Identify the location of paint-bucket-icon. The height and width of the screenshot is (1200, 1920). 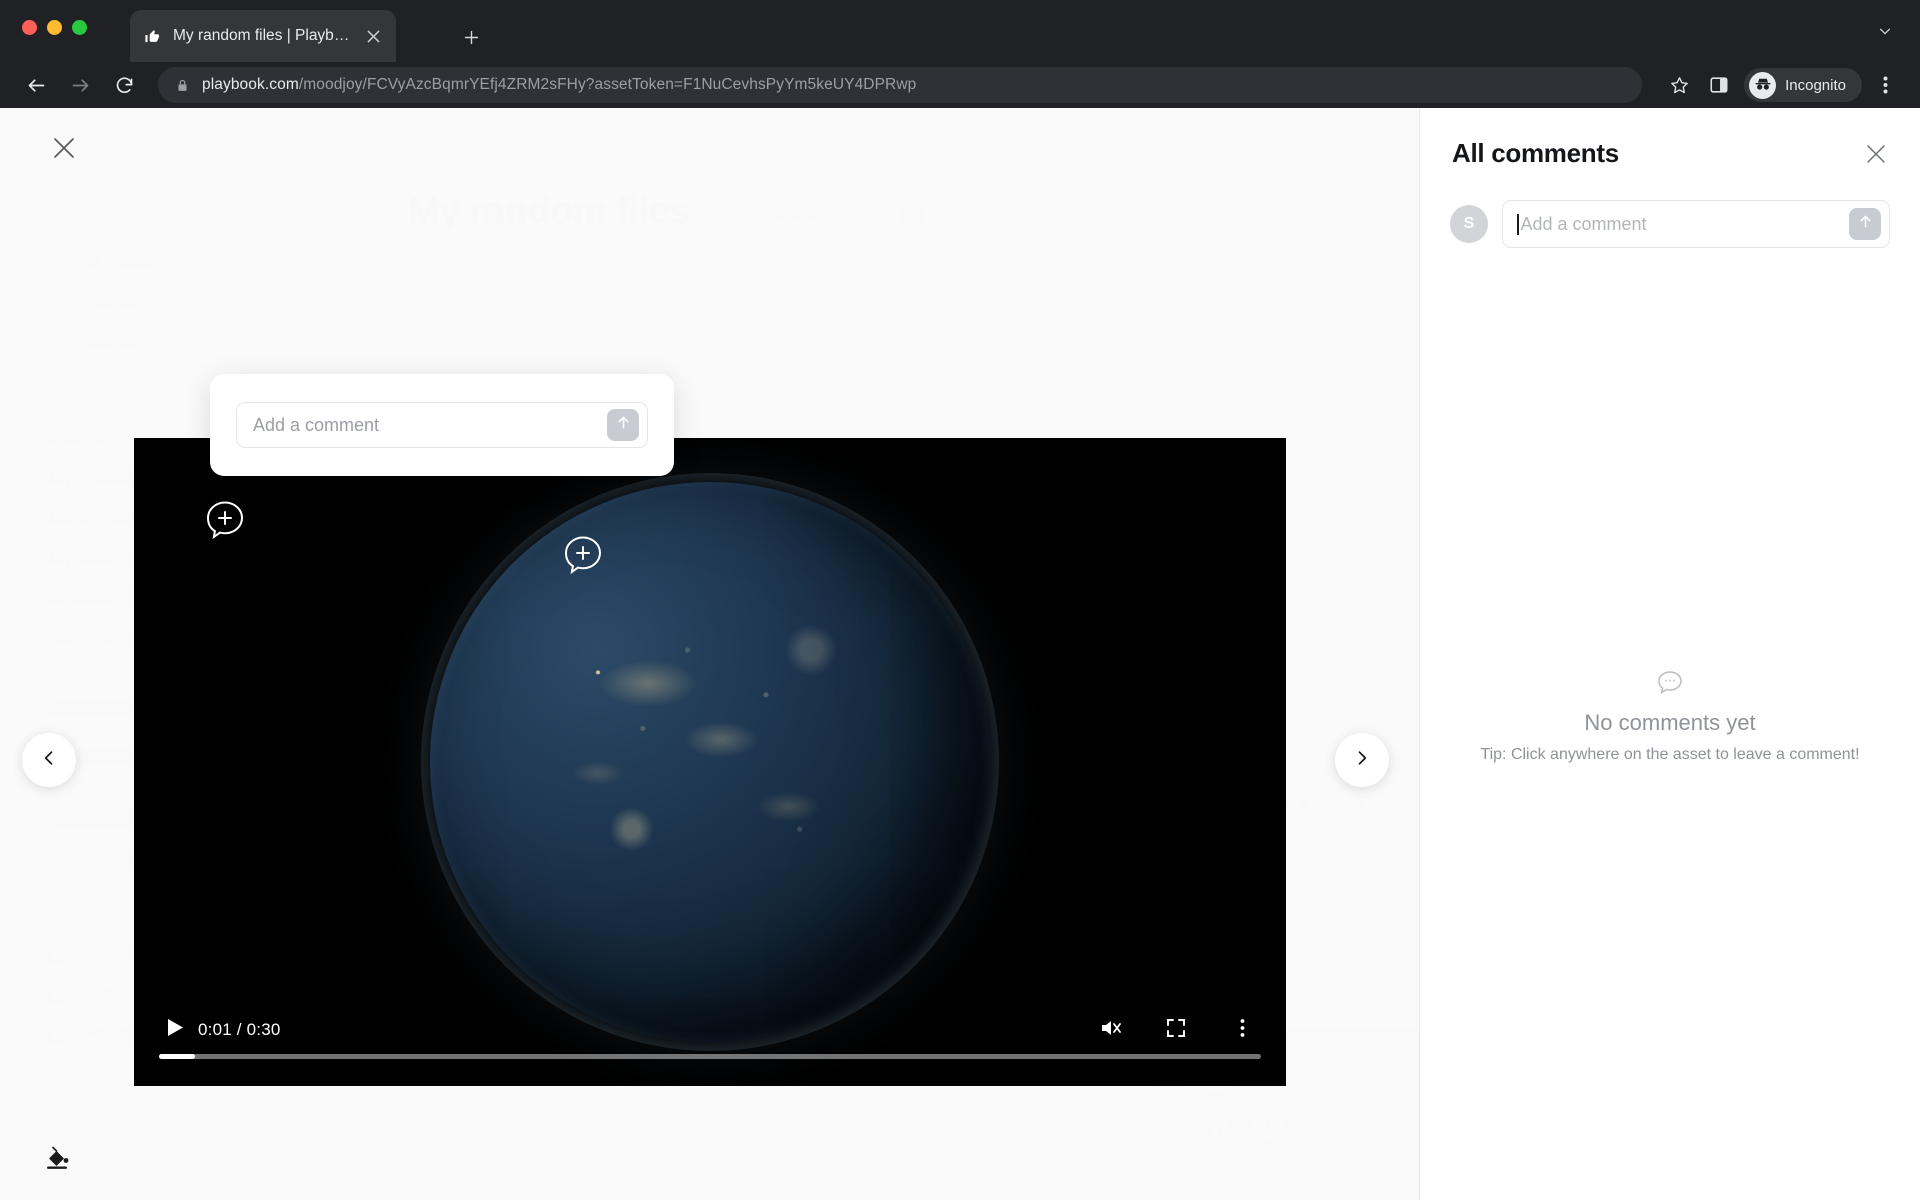
(57, 1160).